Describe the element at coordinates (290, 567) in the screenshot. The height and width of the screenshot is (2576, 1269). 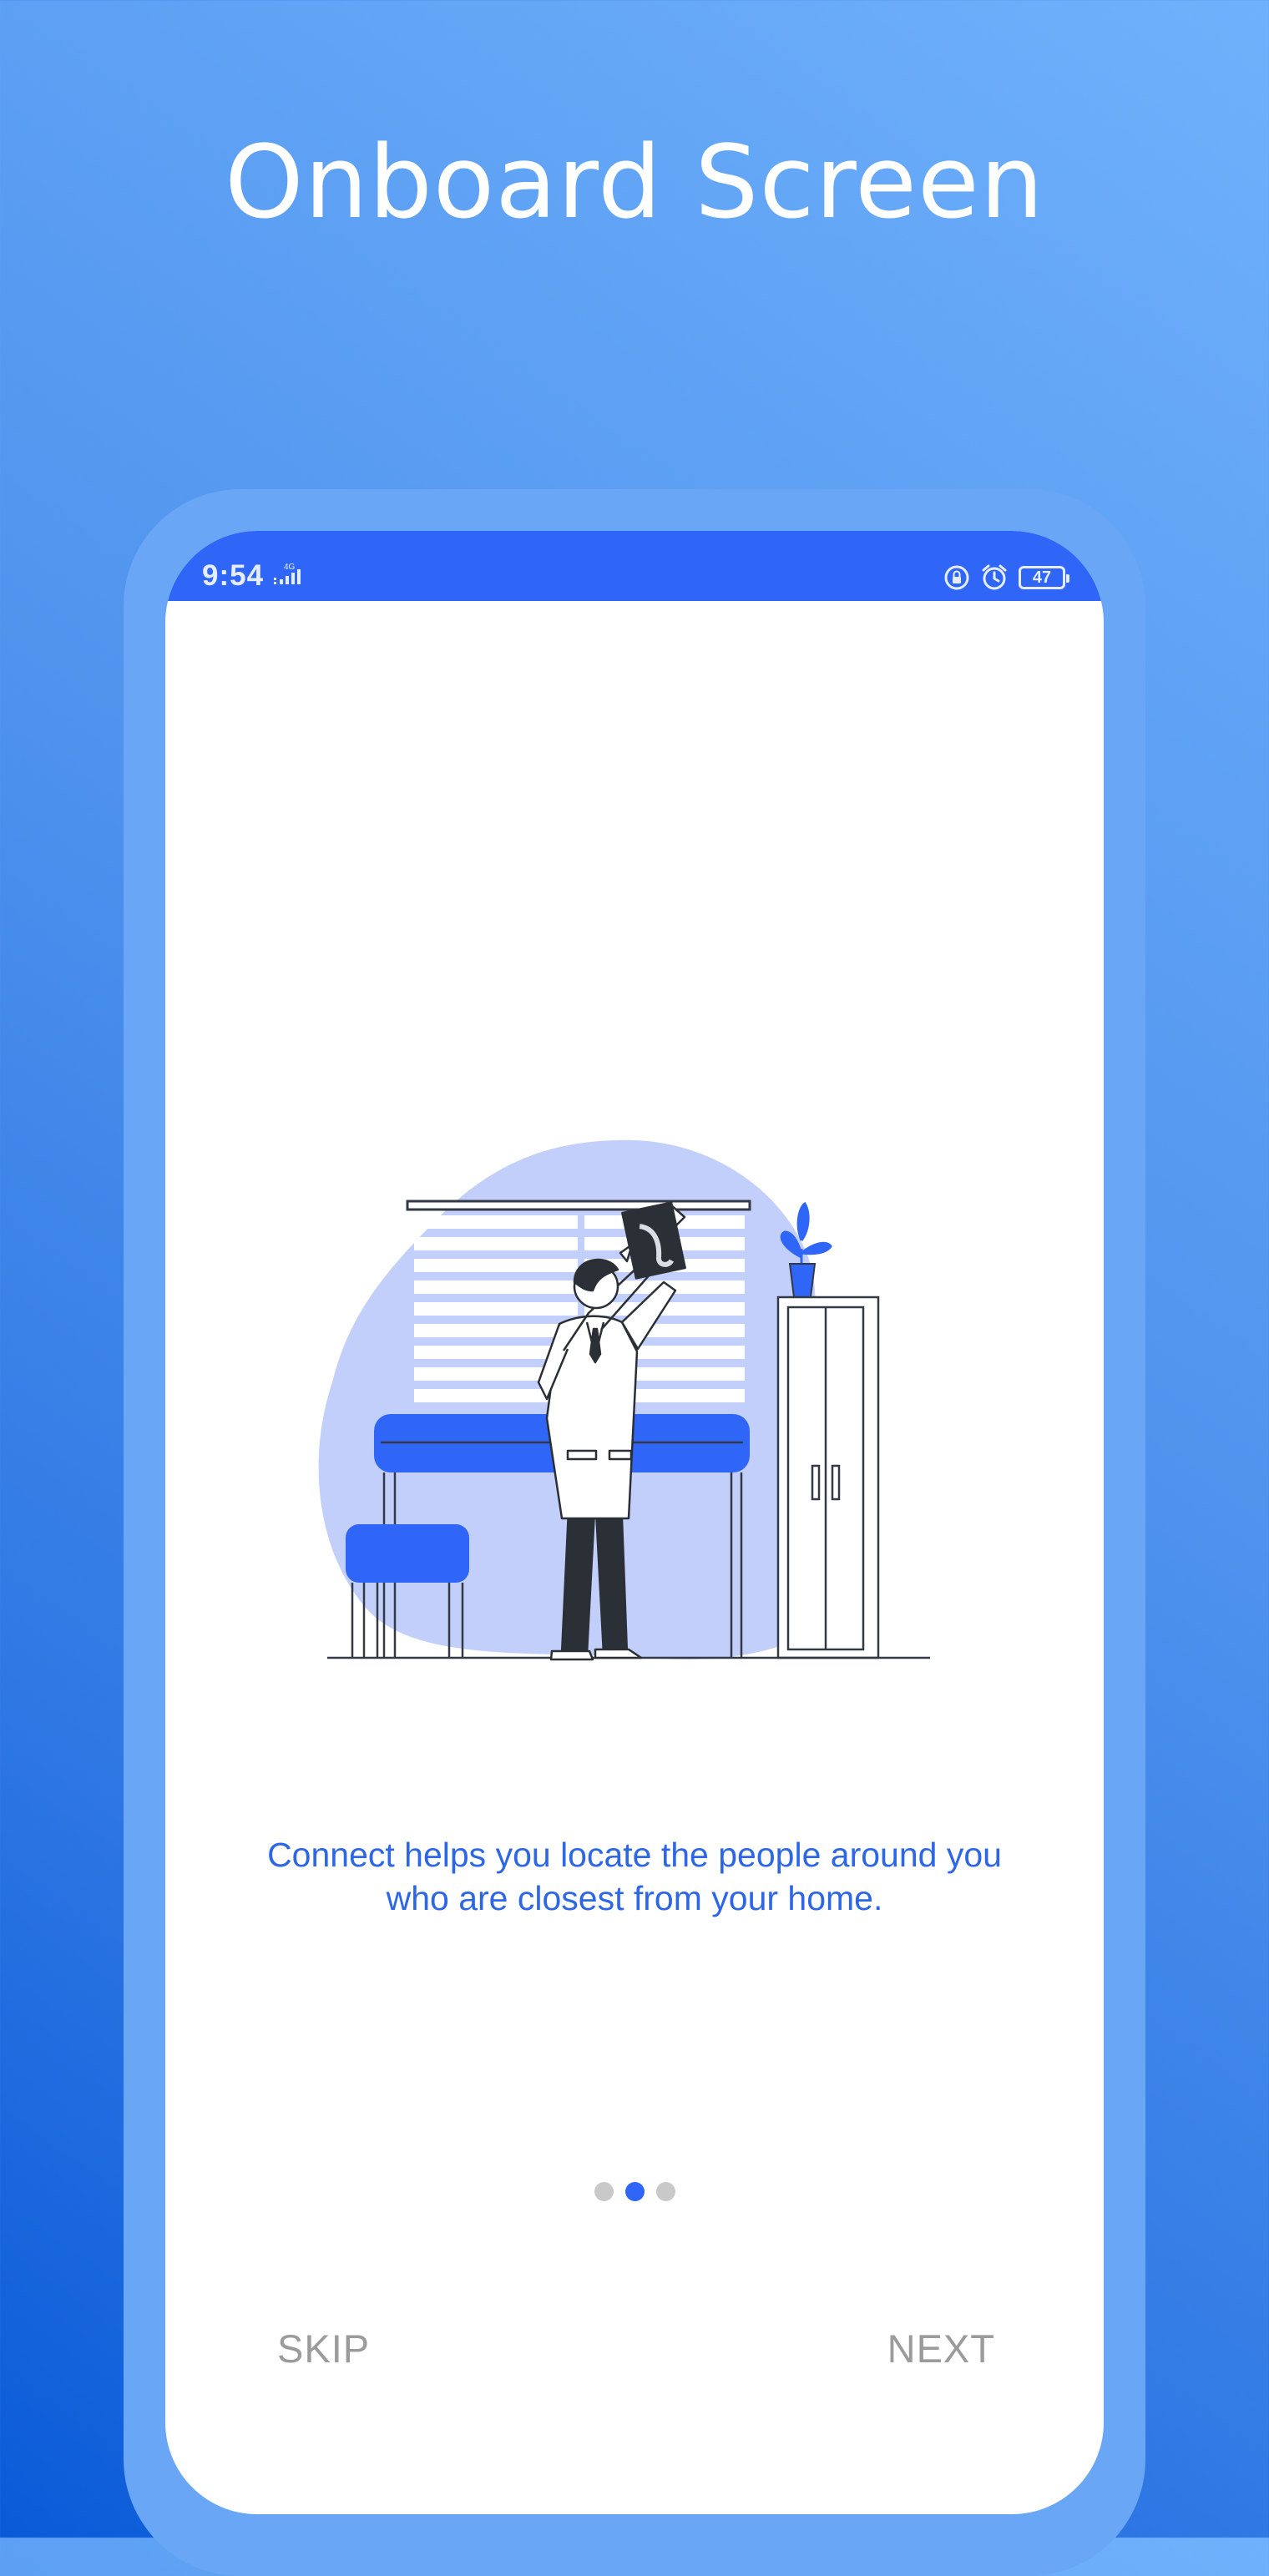
I see `network-label: 4G` at that location.